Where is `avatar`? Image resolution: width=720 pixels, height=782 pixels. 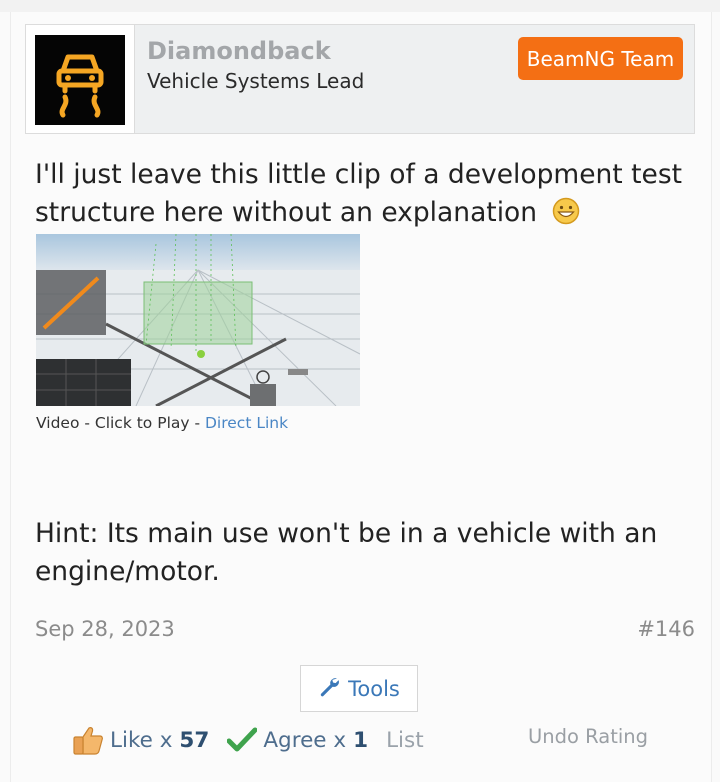
avatar is located at coordinates (80, 80).